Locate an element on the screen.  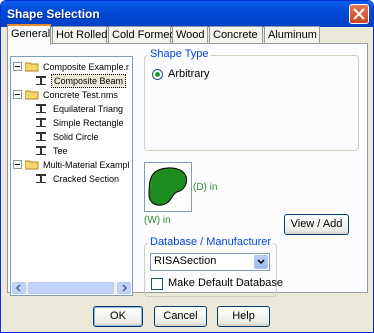
view-add-button: View / Add is located at coordinates (316, 224).